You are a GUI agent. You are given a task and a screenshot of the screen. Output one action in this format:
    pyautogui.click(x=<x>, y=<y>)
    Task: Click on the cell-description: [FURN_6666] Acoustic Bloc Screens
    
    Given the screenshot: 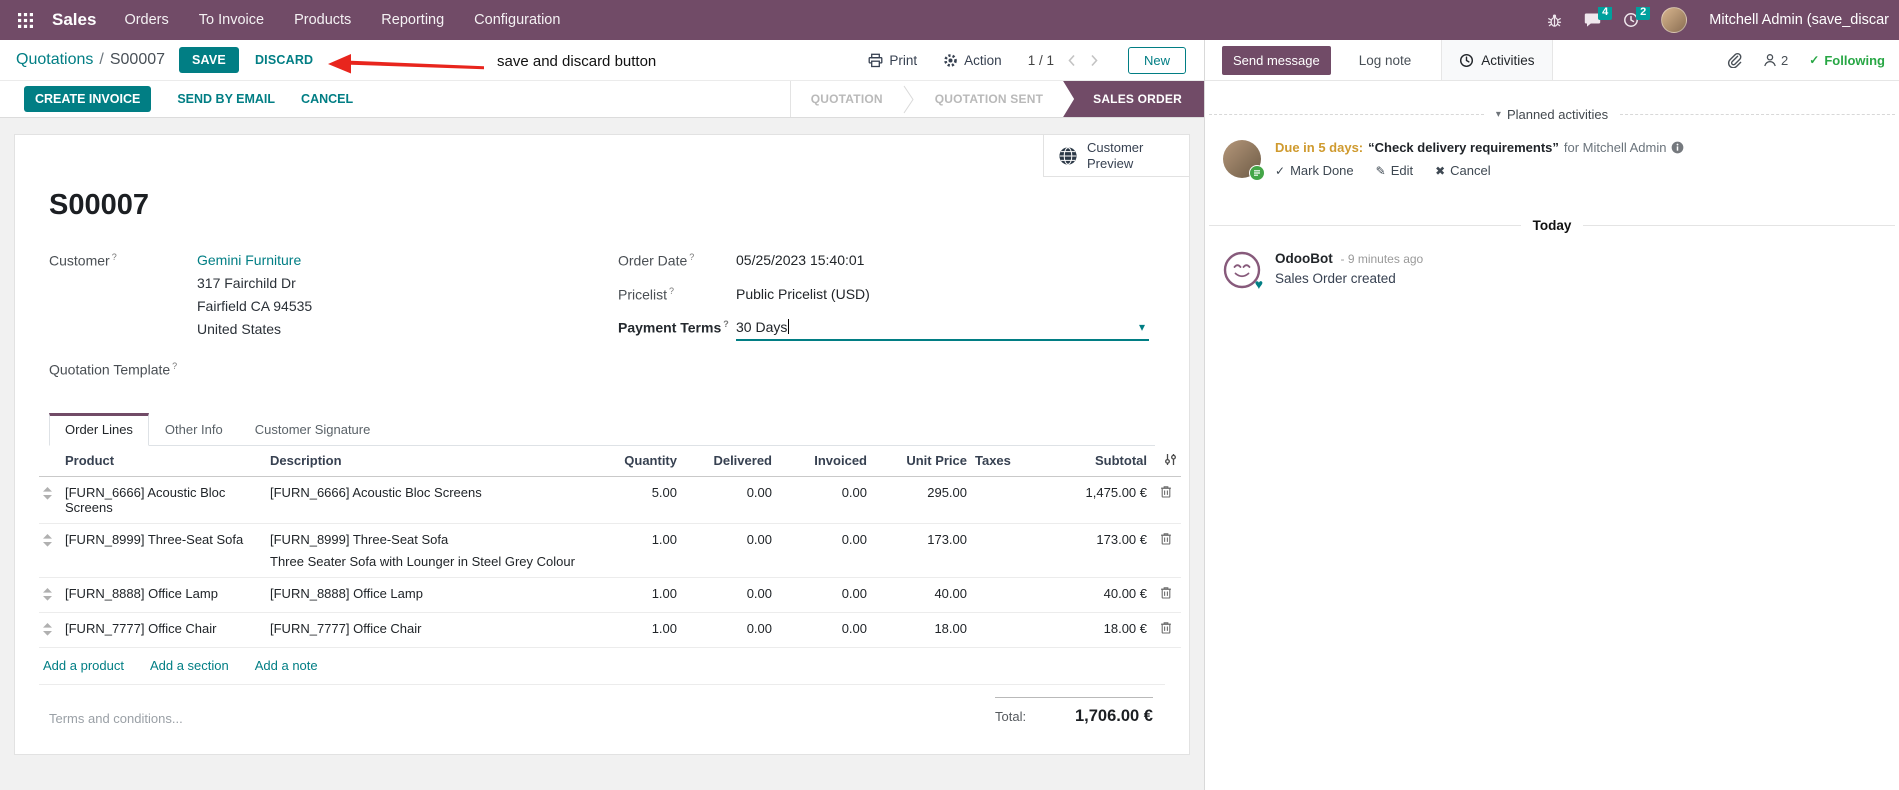 What is the action you would take?
    pyautogui.click(x=431, y=500)
    